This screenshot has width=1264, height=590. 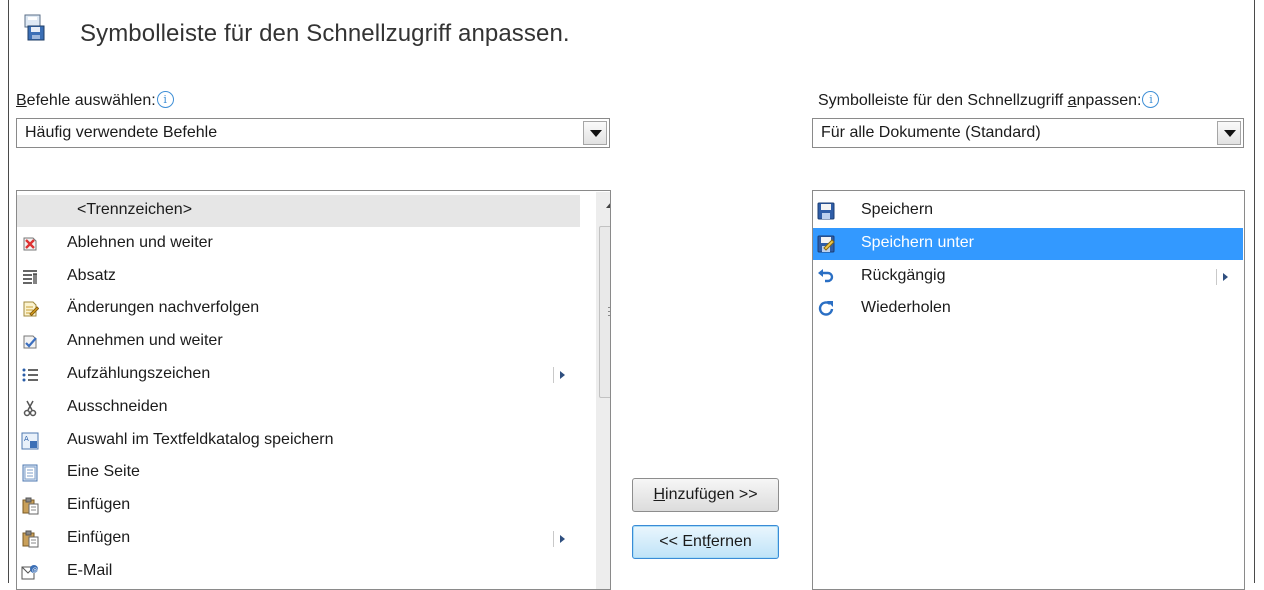 I want to click on list-item: Aufzählungszeichen, so click(x=298, y=375).